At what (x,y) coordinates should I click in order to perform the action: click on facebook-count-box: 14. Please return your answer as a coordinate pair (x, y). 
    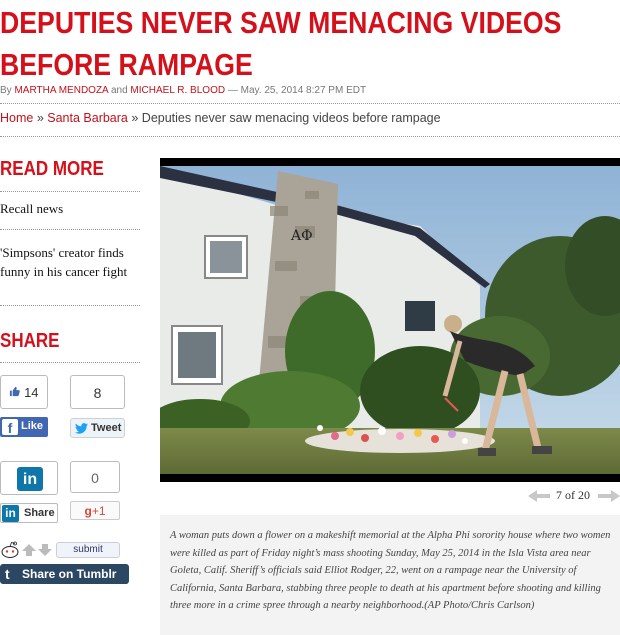
    Looking at the image, I should click on (24, 392).